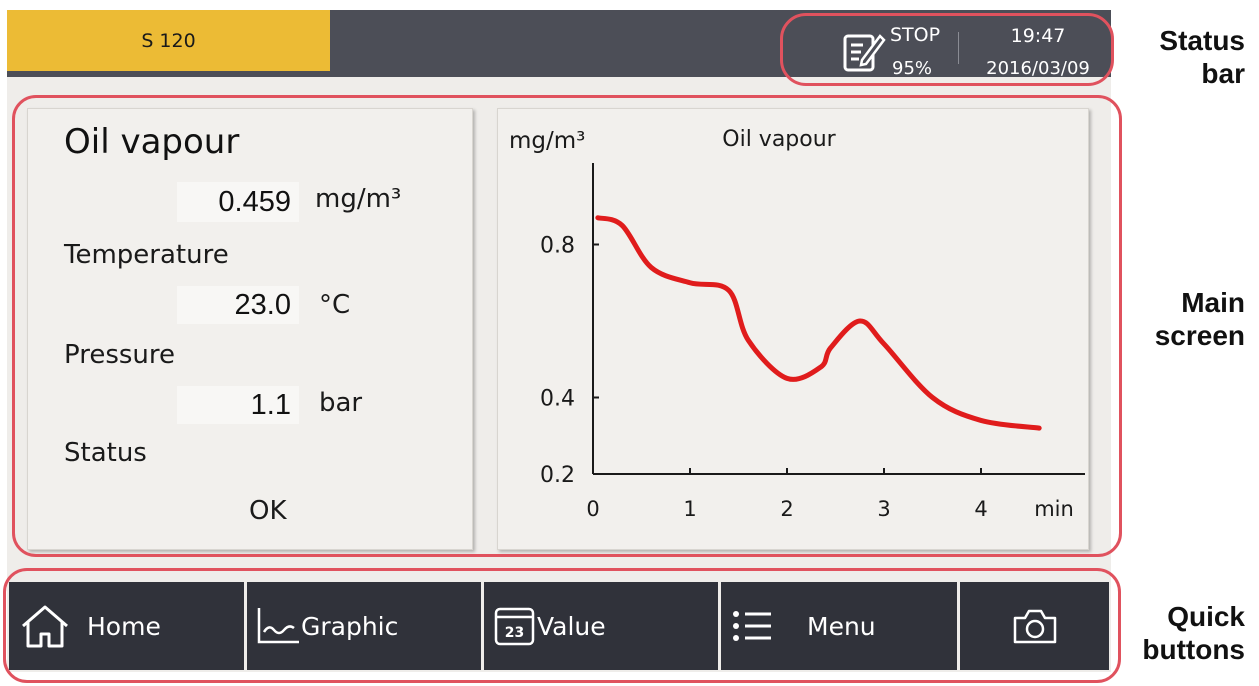 Image resolution: width=1259 pixels, height=686 pixels. I want to click on status-bar-annotation-line1: Status, so click(1202, 40).